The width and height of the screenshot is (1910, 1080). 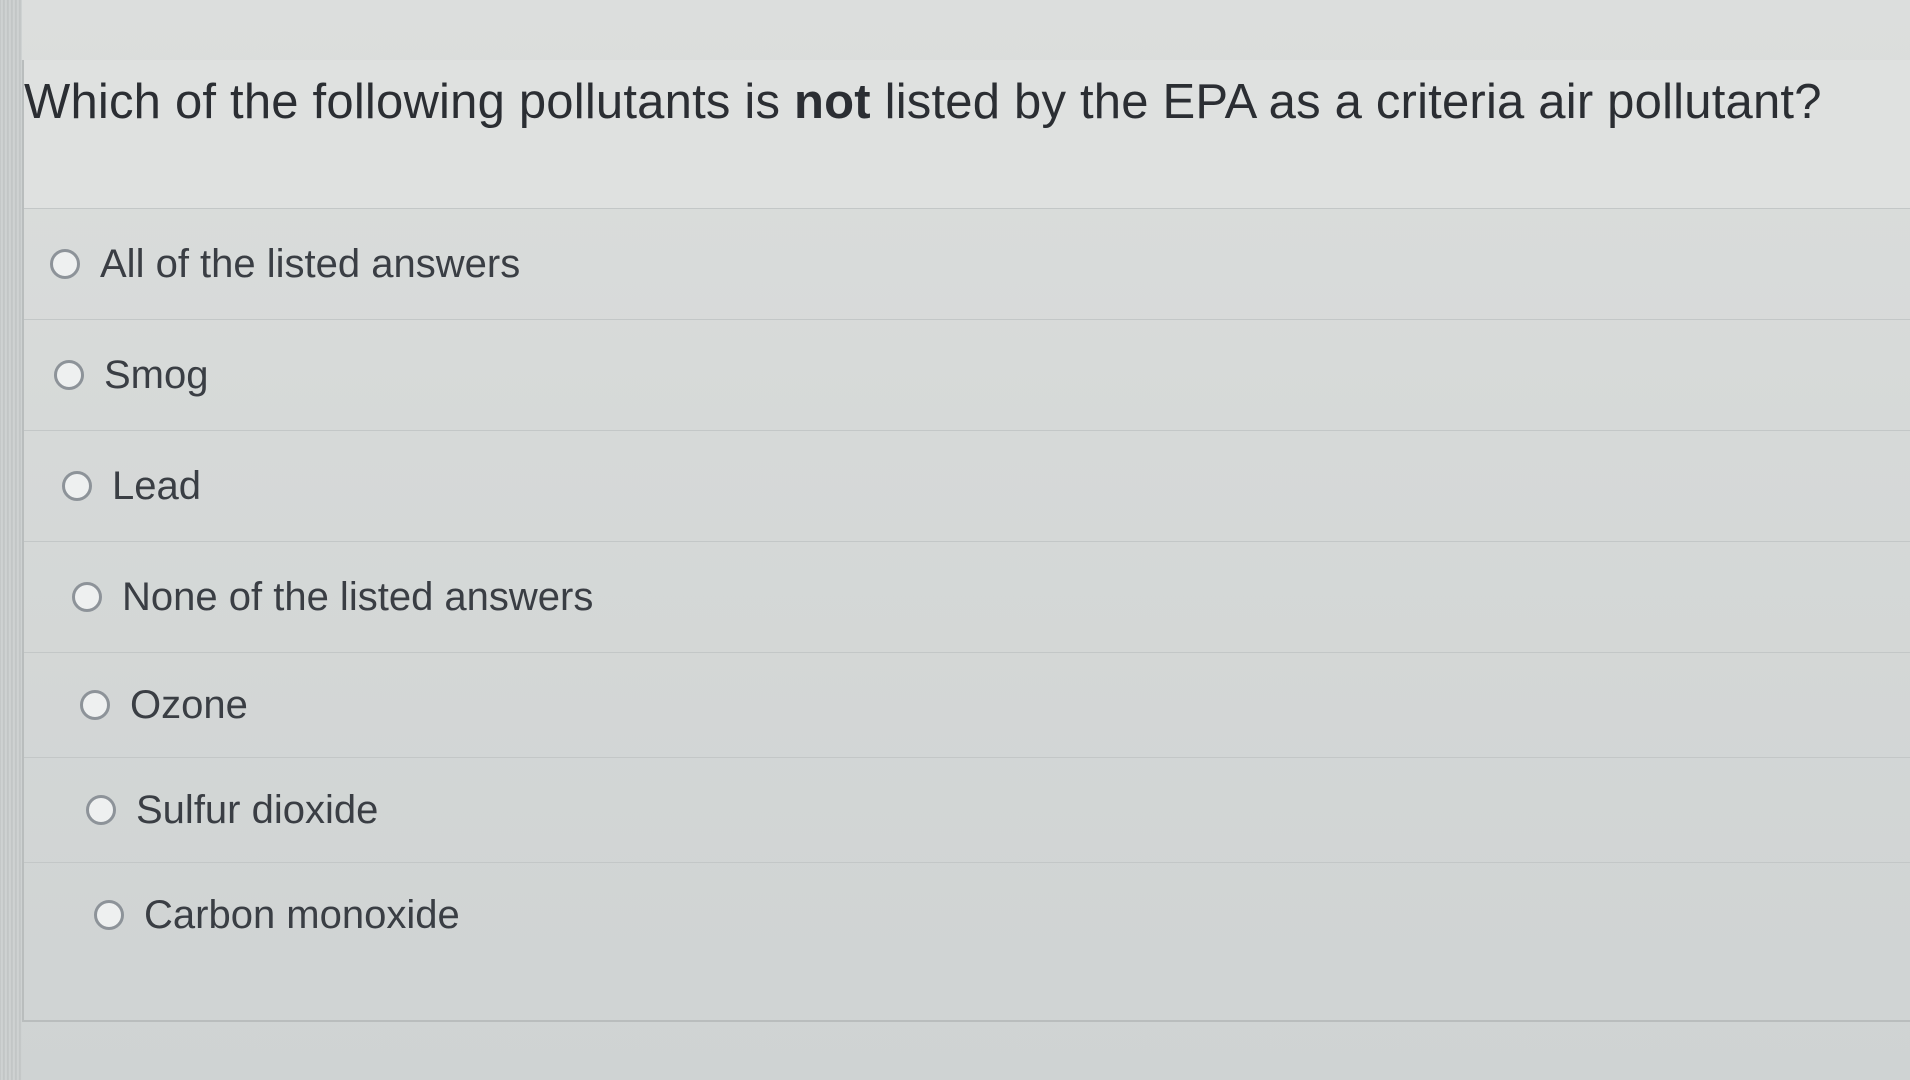 What do you see at coordinates (967, 374) in the screenshot?
I see `answer-option: Smog` at bounding box center [967, 374].